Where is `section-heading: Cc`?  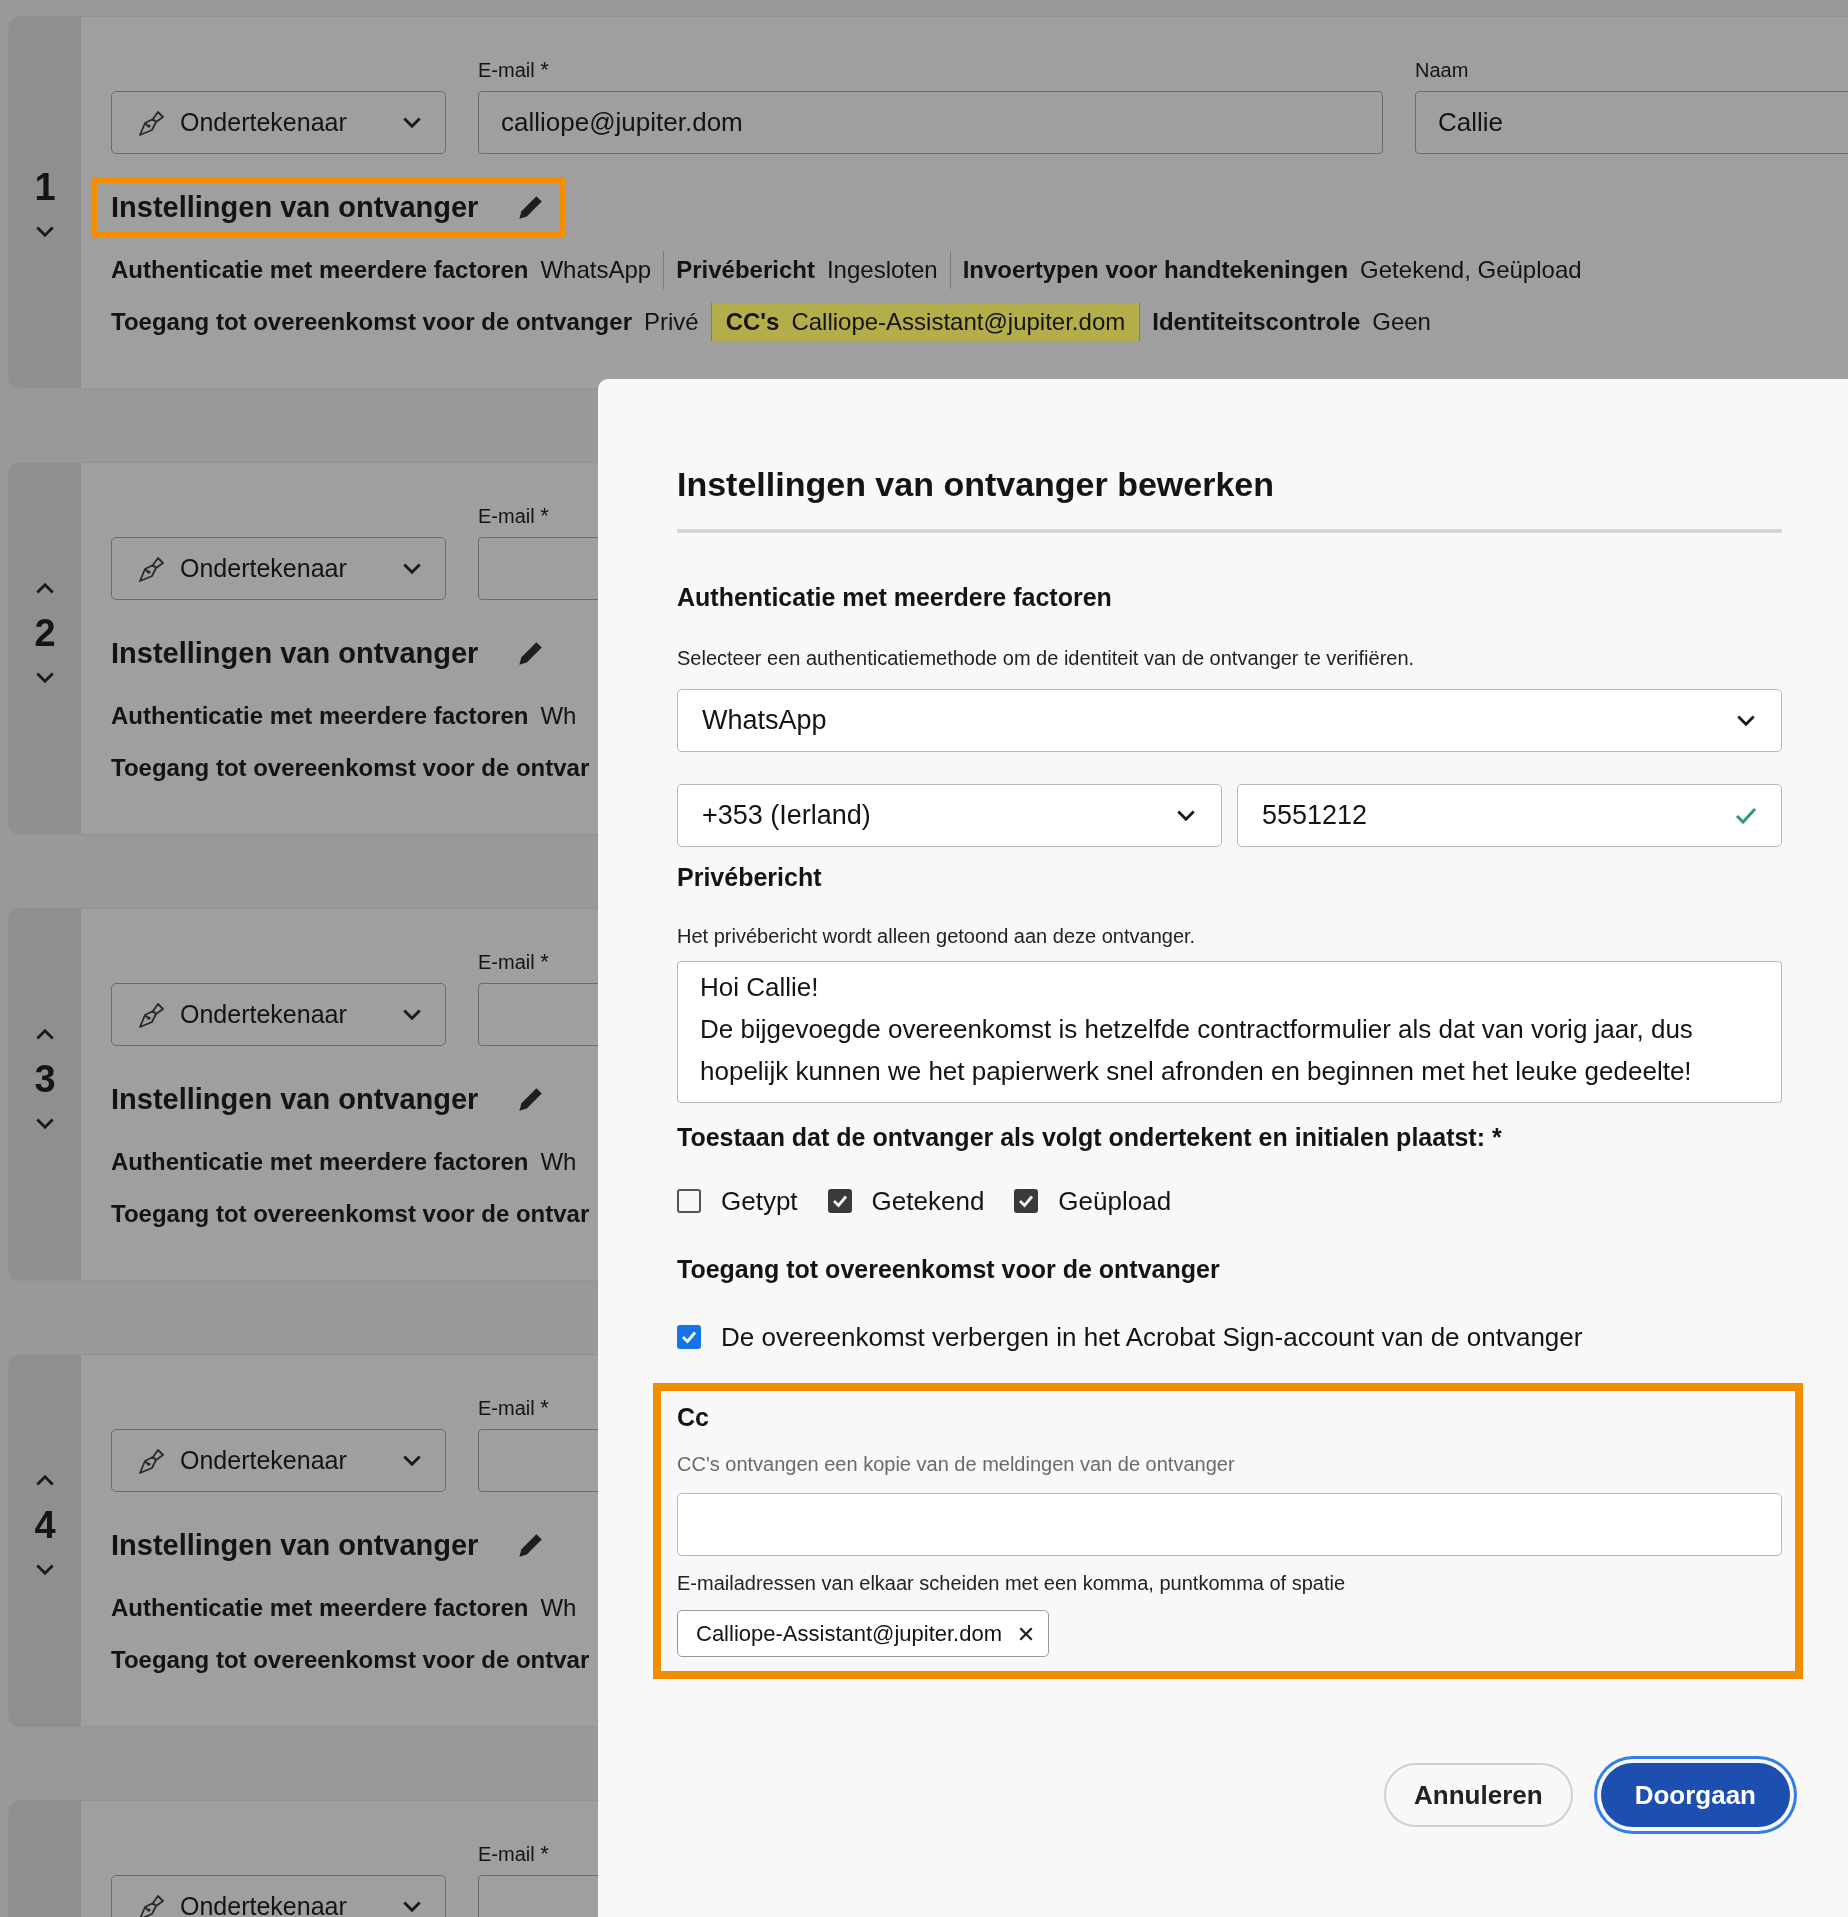 section-heading: Cc is located at coordinates (693, 1417).